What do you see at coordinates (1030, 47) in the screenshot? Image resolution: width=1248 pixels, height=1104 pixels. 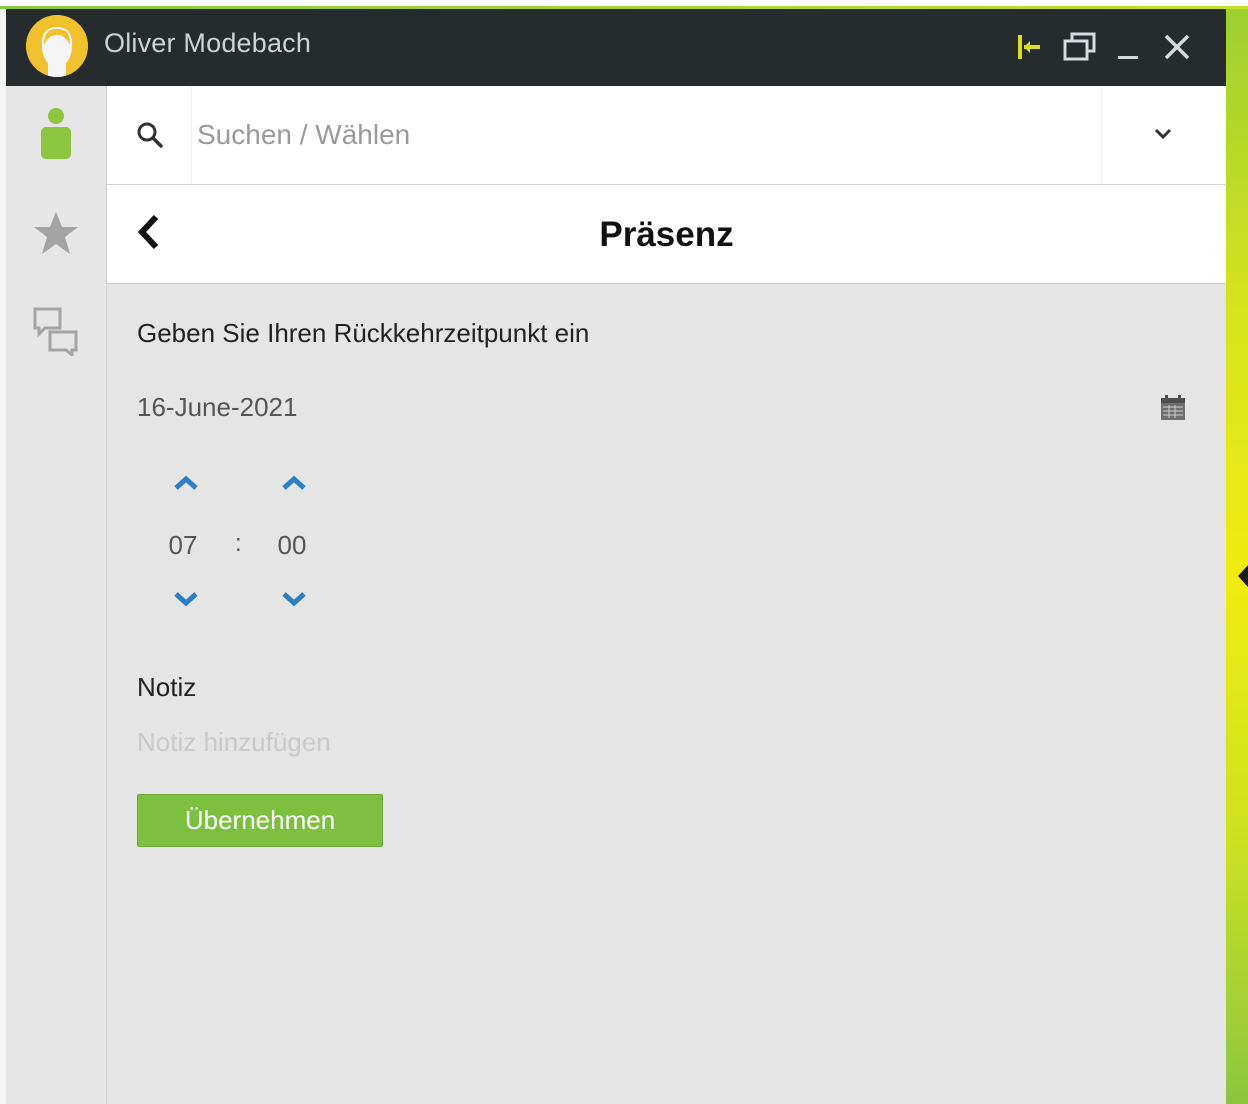 I see `pin-icon` at bounding box center [1030, 47].